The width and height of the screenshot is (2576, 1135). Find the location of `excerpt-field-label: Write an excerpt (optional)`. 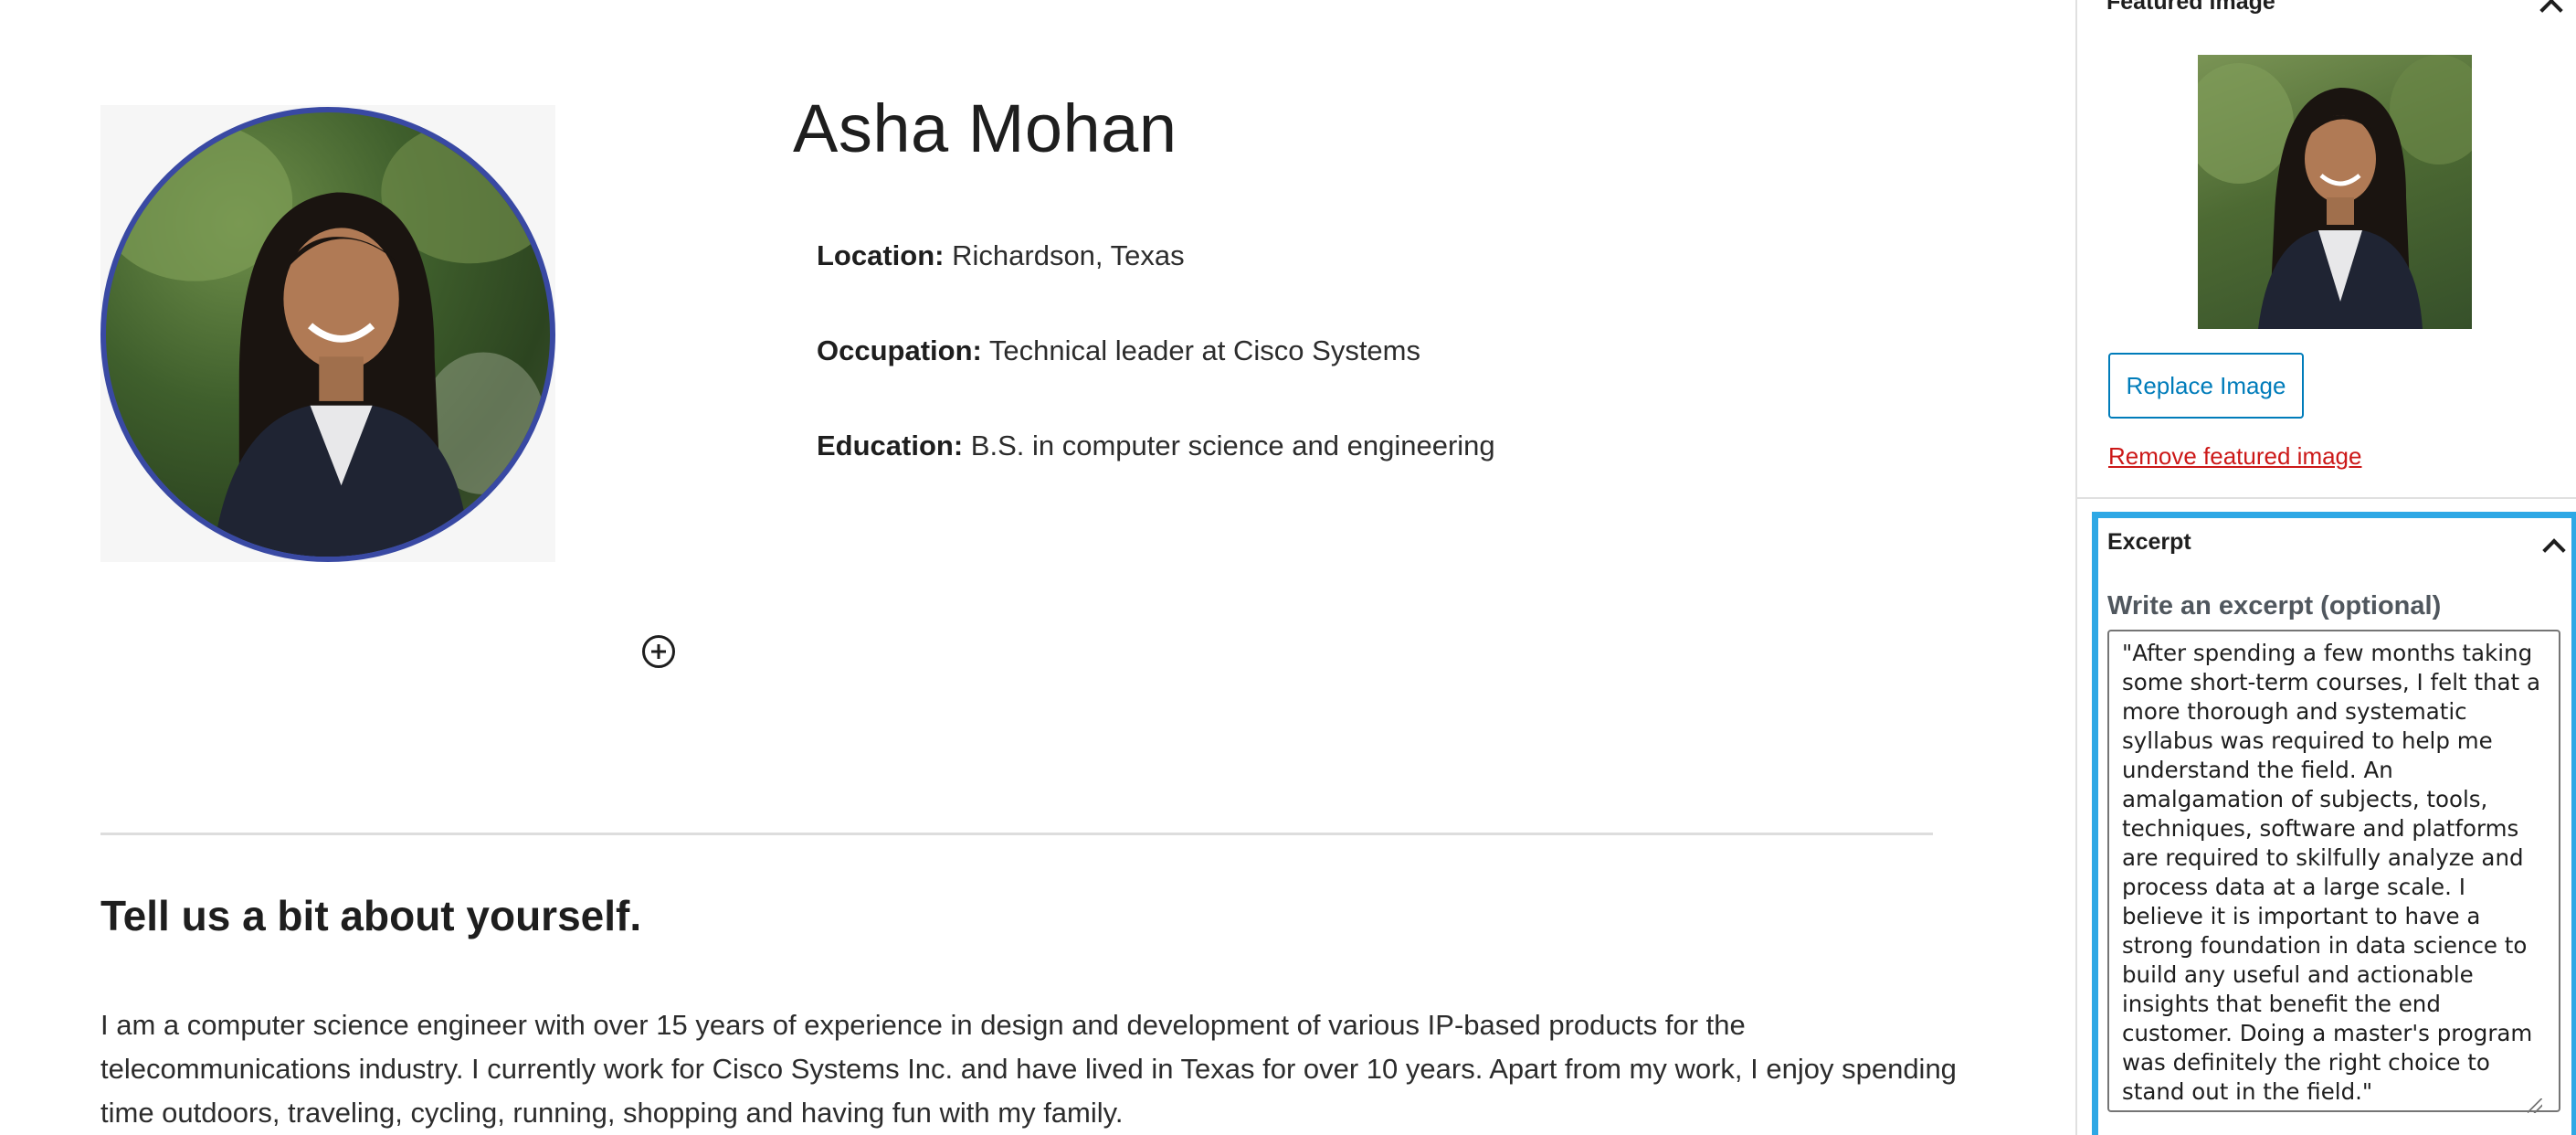

excerpt-field-label: Write an excerpt (optional) is located at coordinates (2274, 606).